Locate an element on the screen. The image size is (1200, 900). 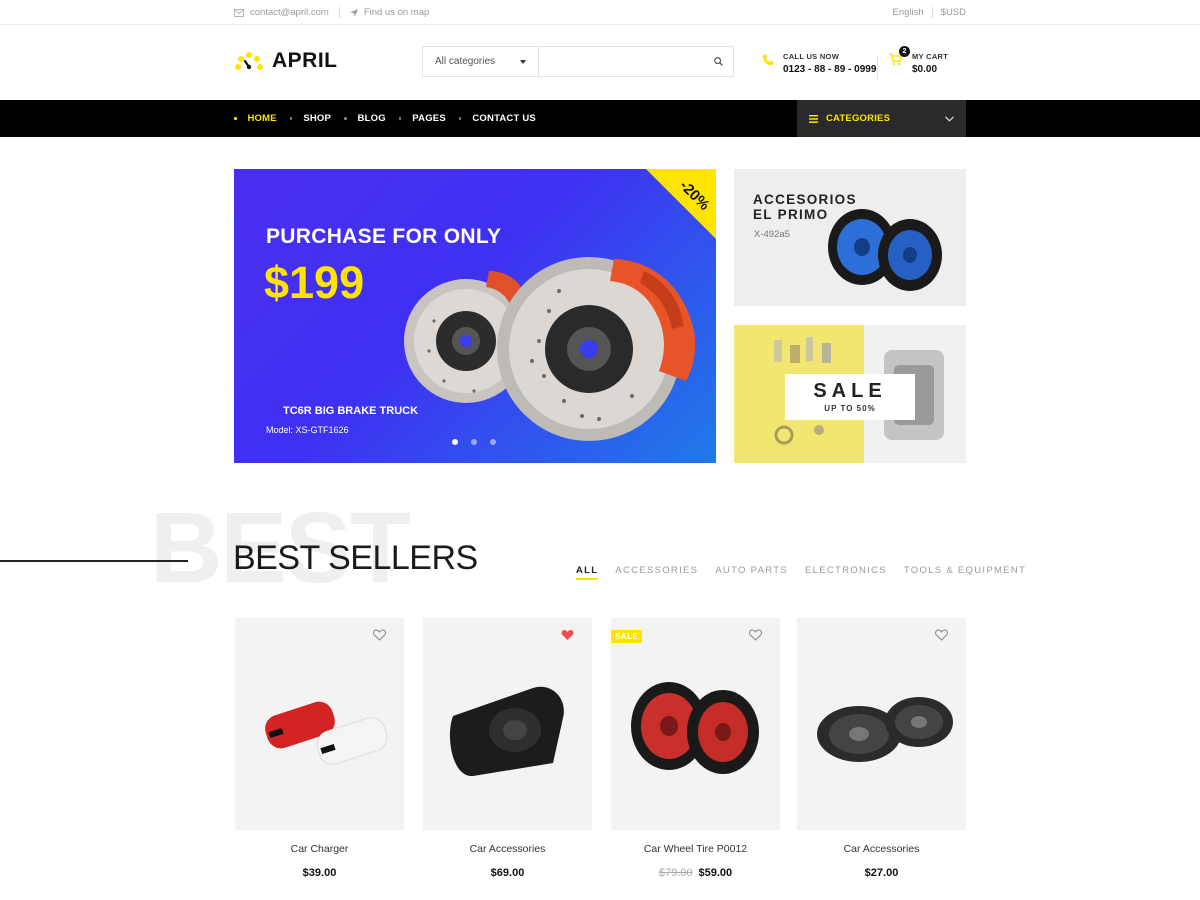
chevron-down-icon is located at coordinates (949, 118).